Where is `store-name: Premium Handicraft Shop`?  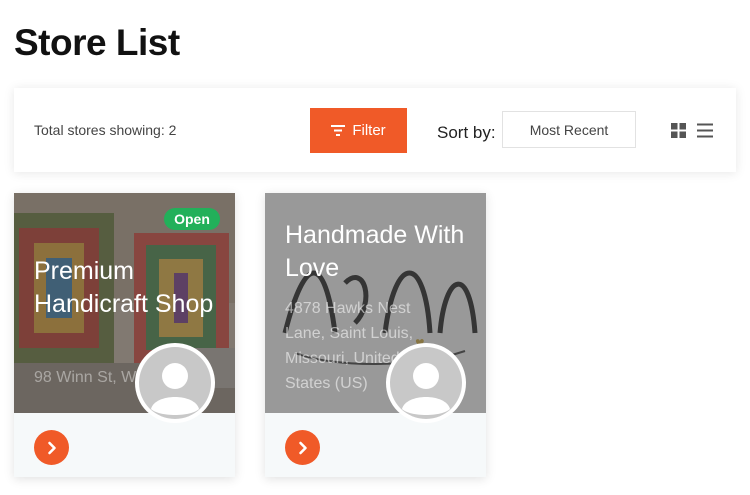 store-name: Premium Handicraft Shop is located at coordinates (129, 288).